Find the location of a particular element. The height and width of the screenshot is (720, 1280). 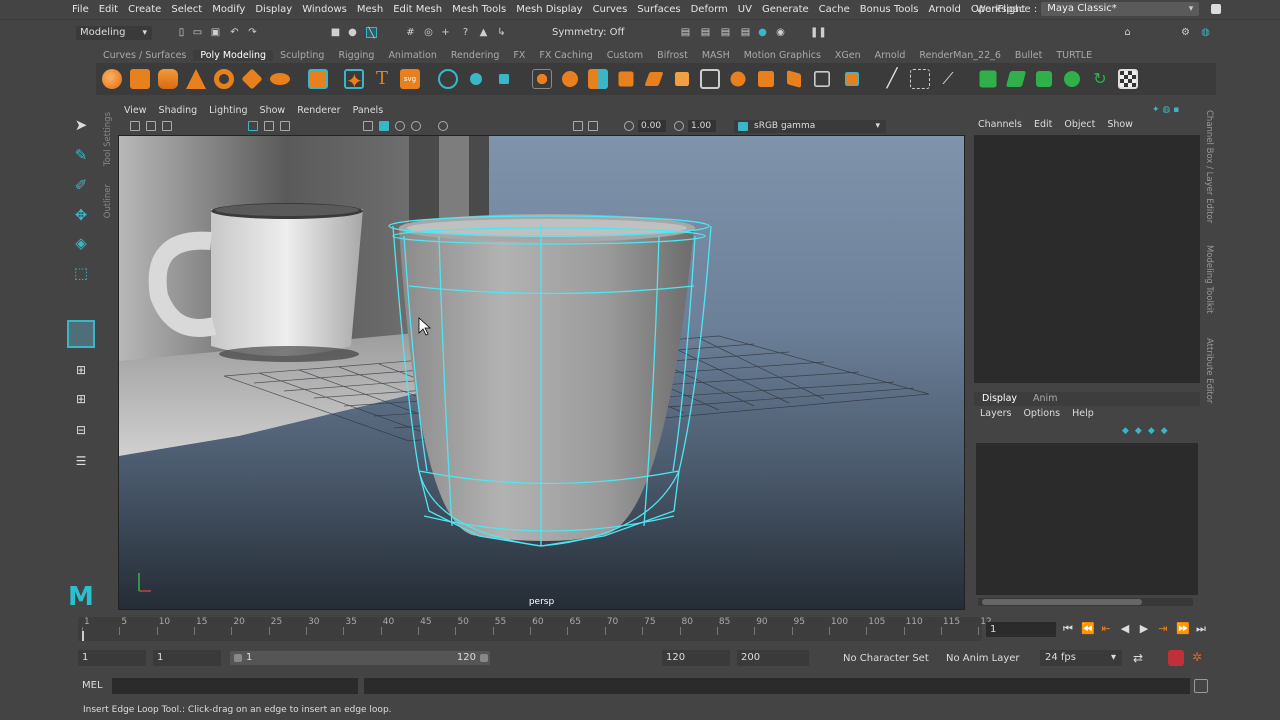

animation-prefs-icon: ✲ is located at coordinates (1197, 657).